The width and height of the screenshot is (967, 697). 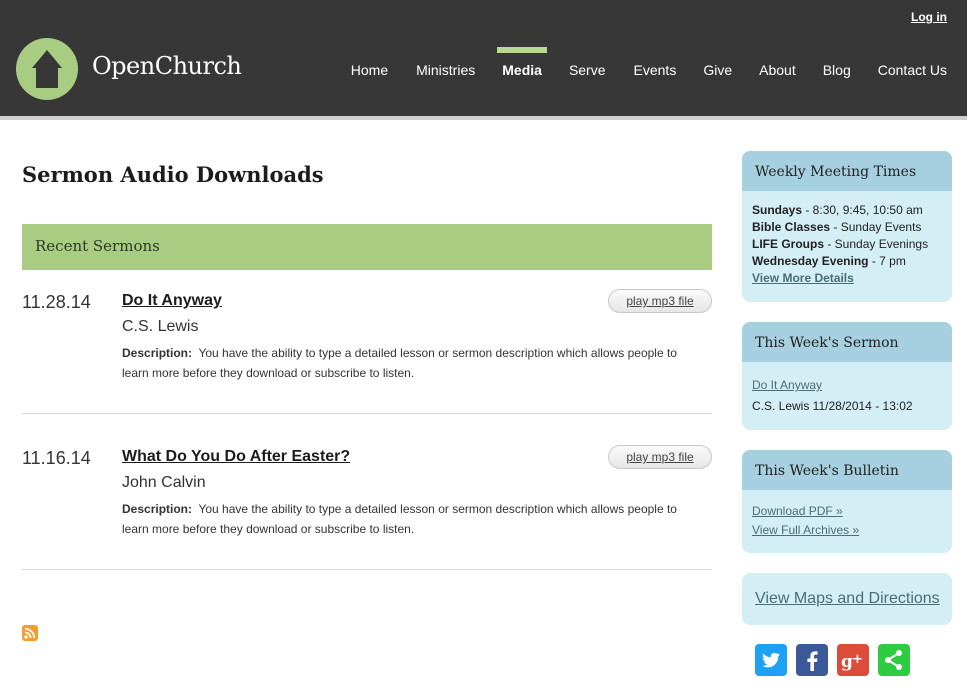 What do you see at coordinates (912, 70) in the screenshot?
I see `nav-contact-us: Contact Us` at bounding box center [912, 70].